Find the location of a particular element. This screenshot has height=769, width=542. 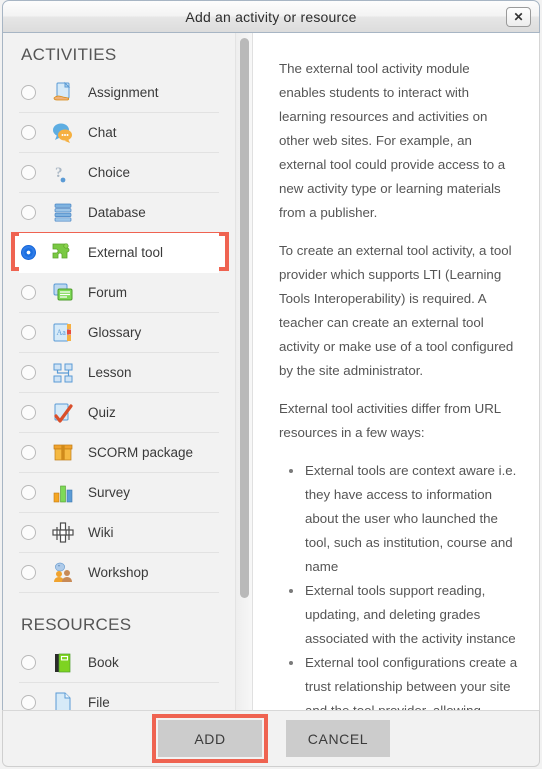

database-icon is located at coordinates (63, 213).